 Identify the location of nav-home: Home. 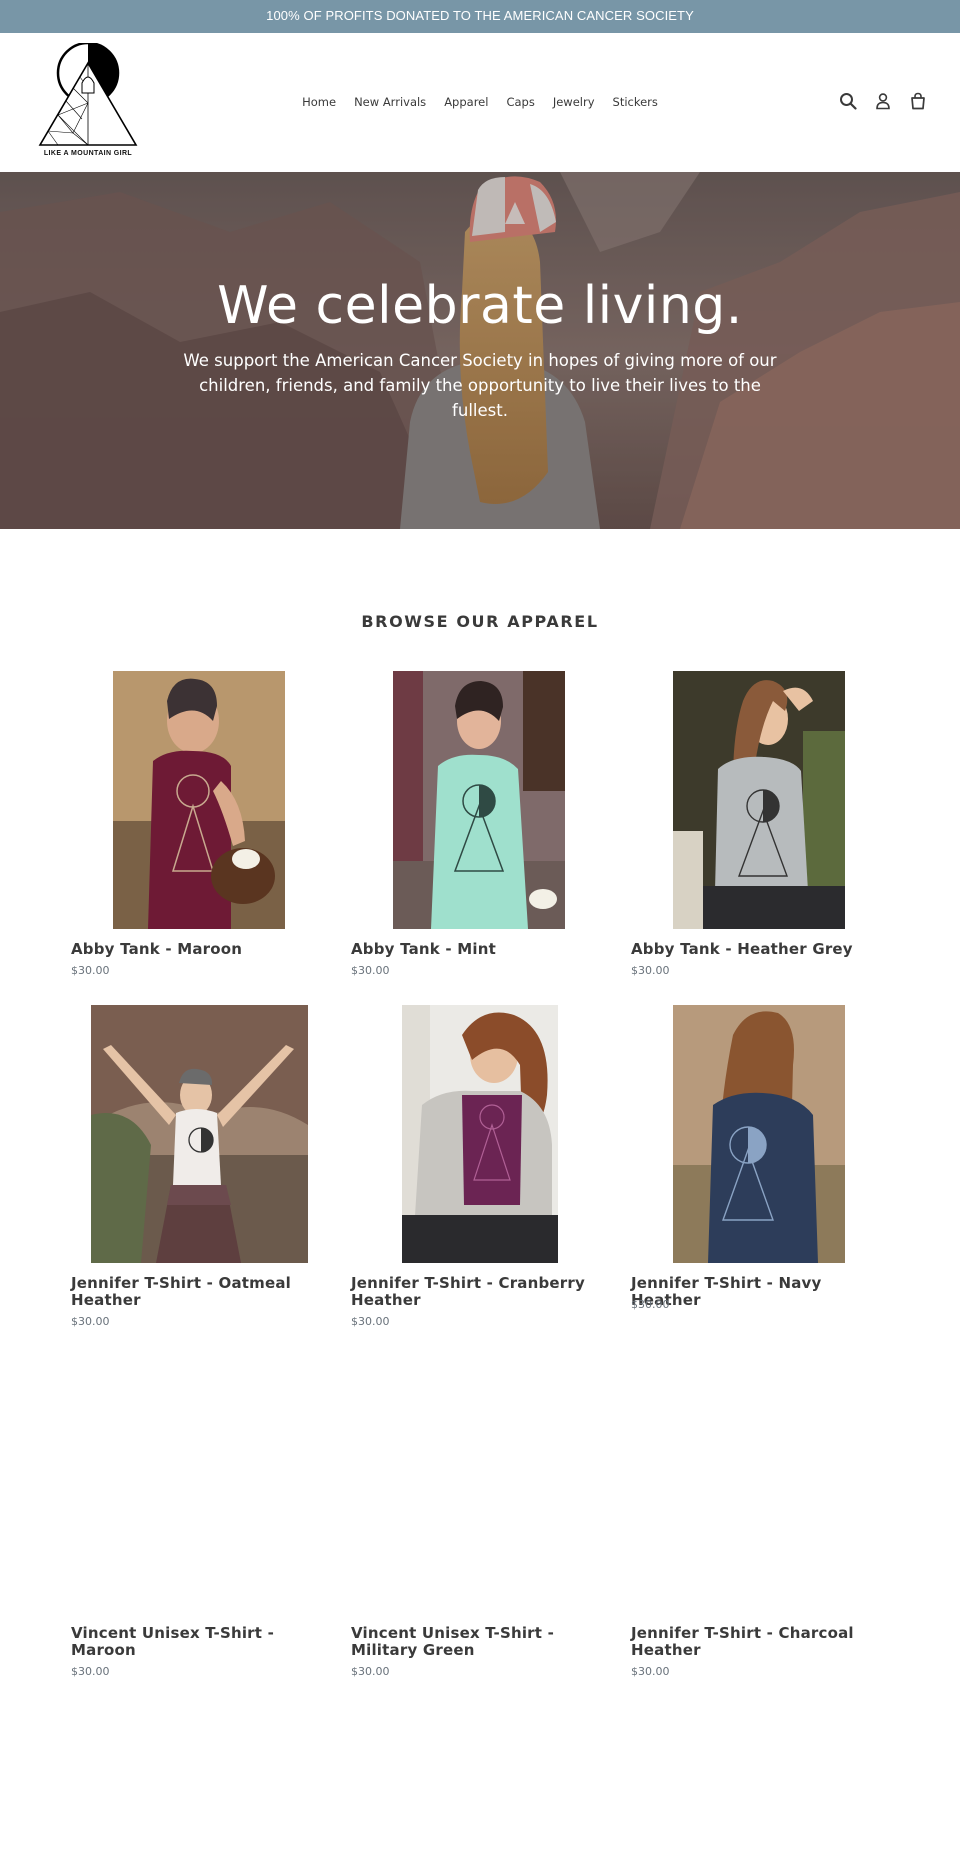
(319, 102).